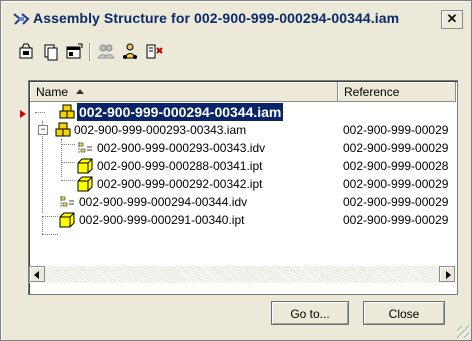  Describe the element at coordinates (50, 52) in the screenshot. I see `copy-icon` at that location.